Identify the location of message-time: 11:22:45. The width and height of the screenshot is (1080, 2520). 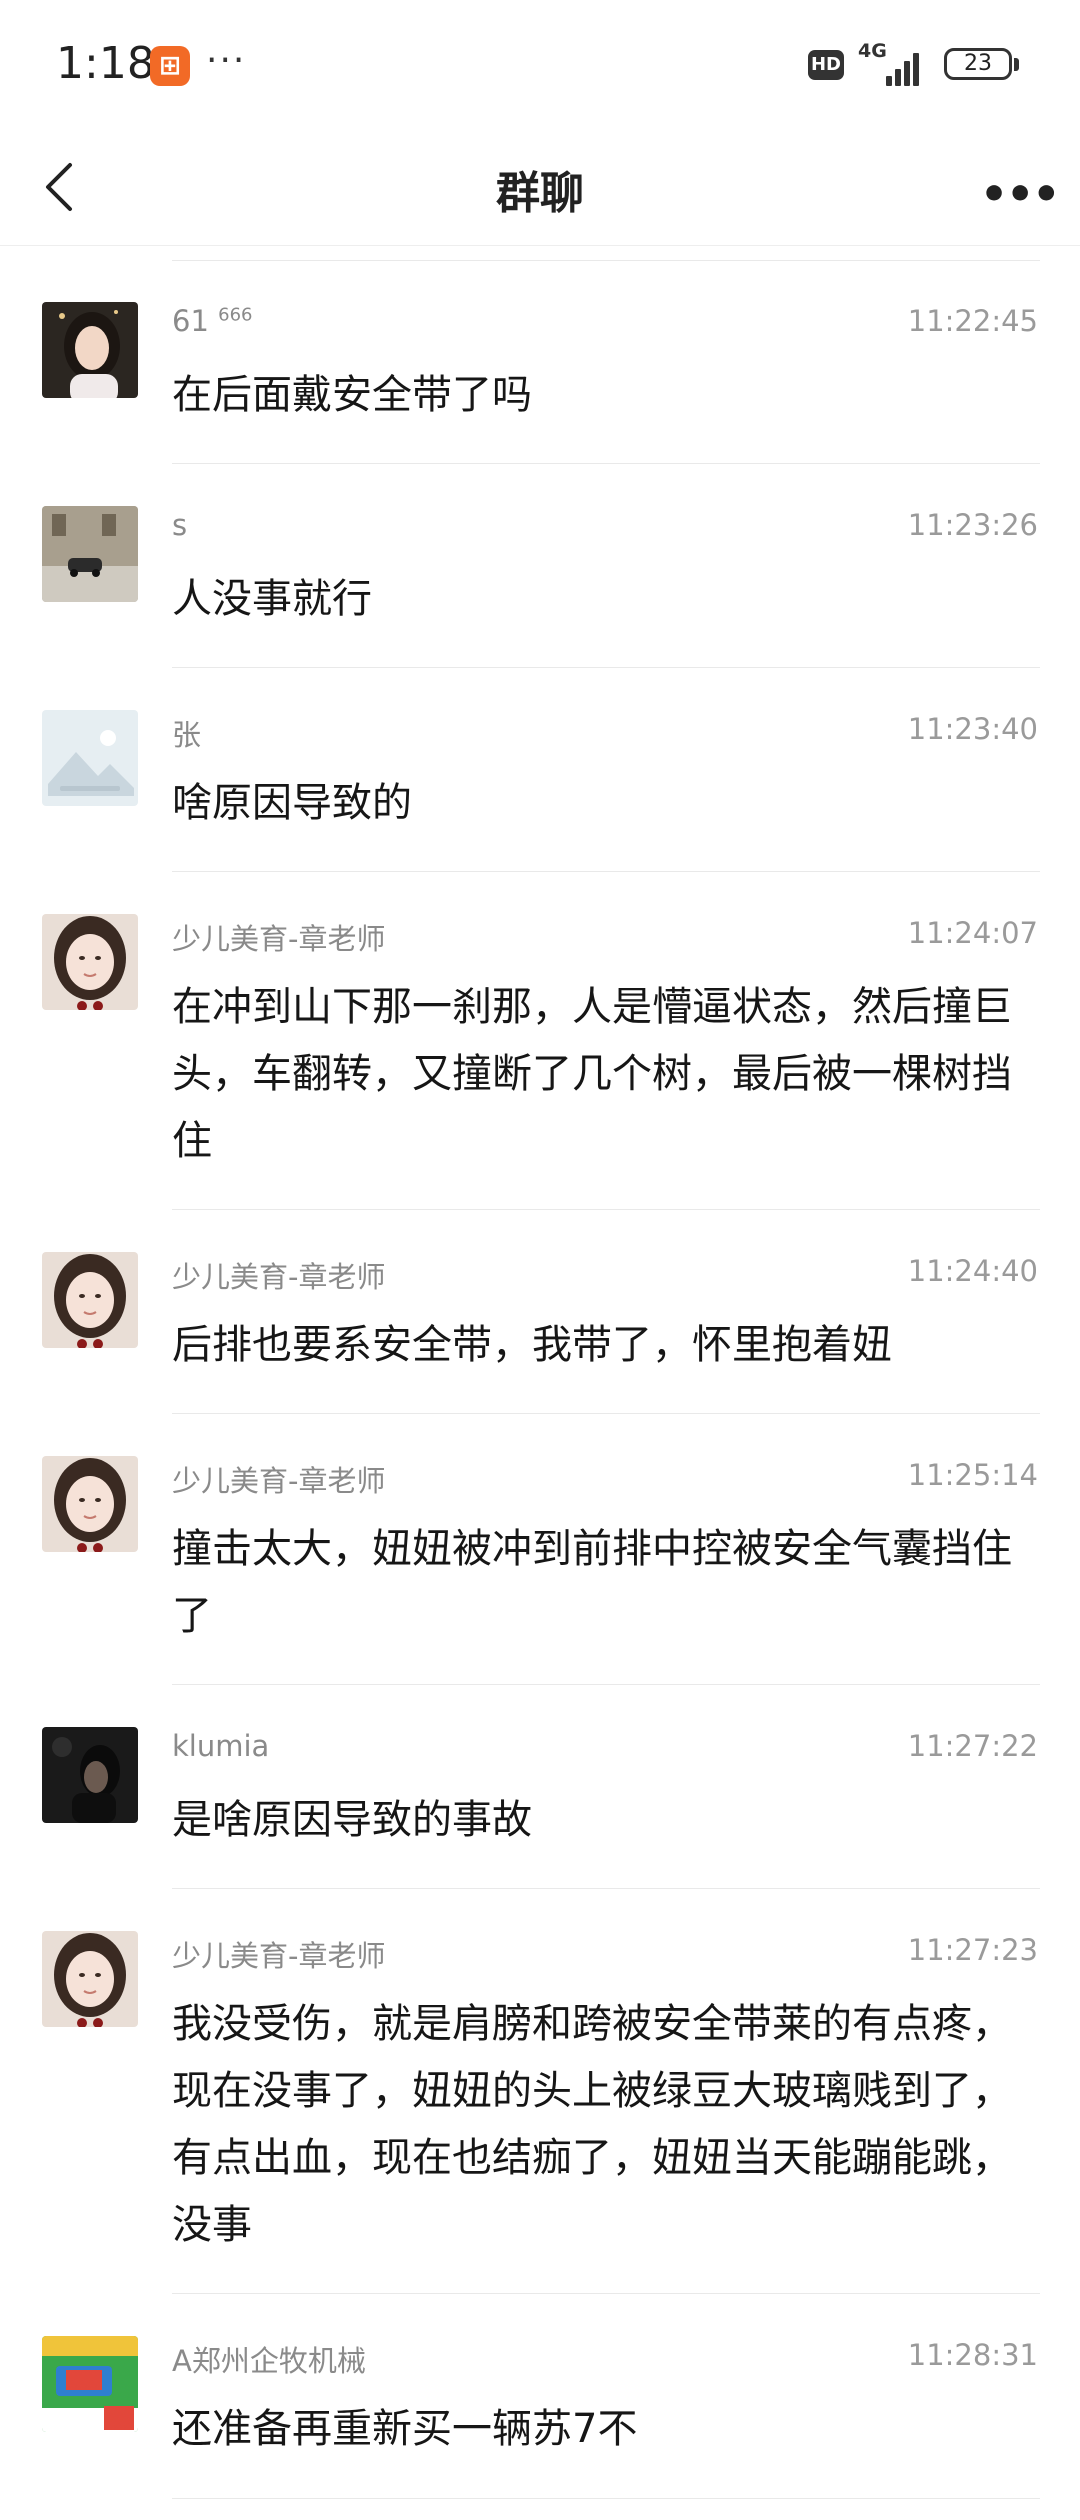
(972, 321).